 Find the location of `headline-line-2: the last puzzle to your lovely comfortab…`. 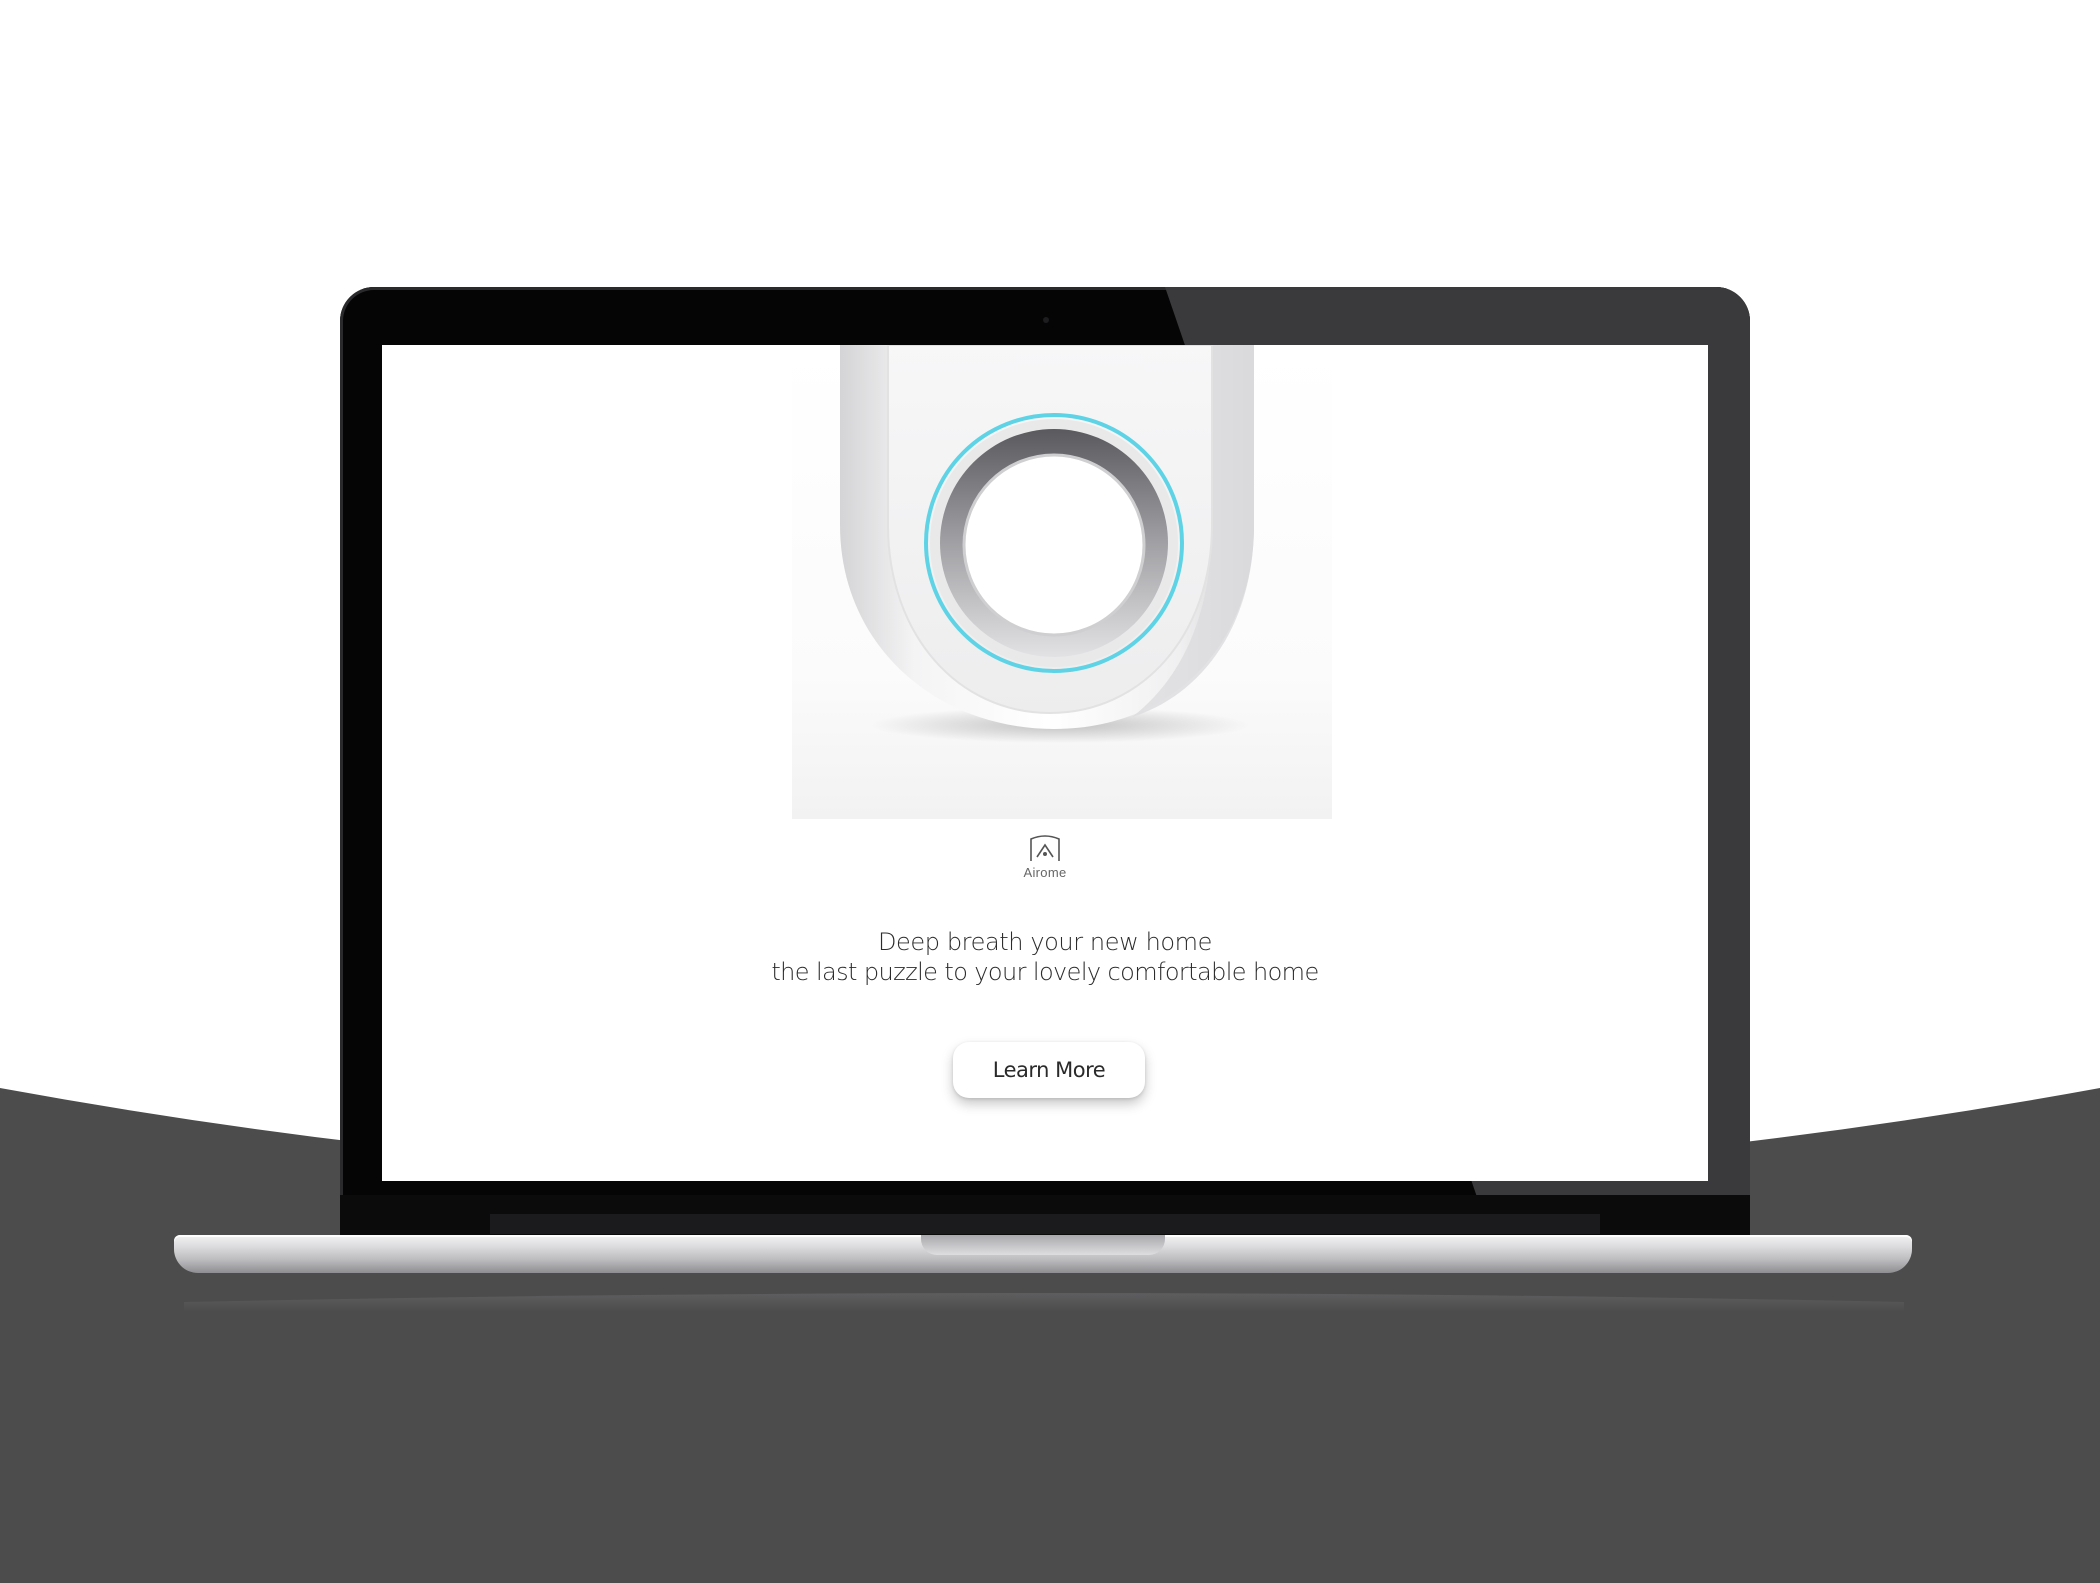

headline-line-2: the last puzzle to your lovely comfortab… is located at coordinates (1045, 972).